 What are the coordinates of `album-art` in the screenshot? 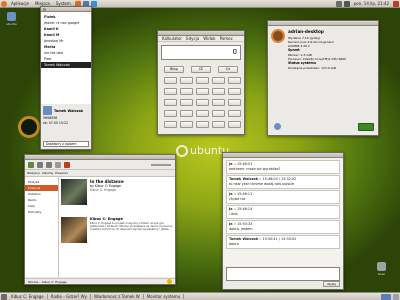 It's located at (74, 192).